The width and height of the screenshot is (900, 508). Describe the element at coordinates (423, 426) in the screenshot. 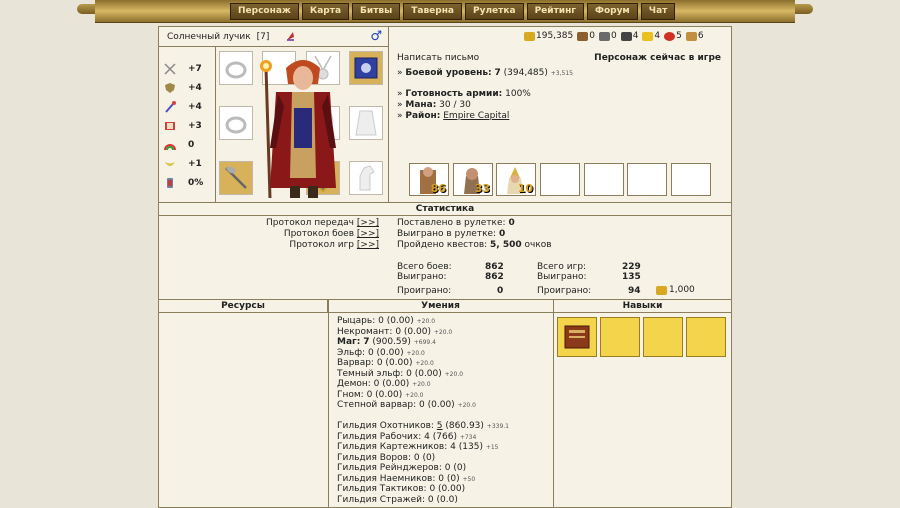

I see `skill-row: Гильдия Охотников: 5 (860.93) +339.1` at that location.